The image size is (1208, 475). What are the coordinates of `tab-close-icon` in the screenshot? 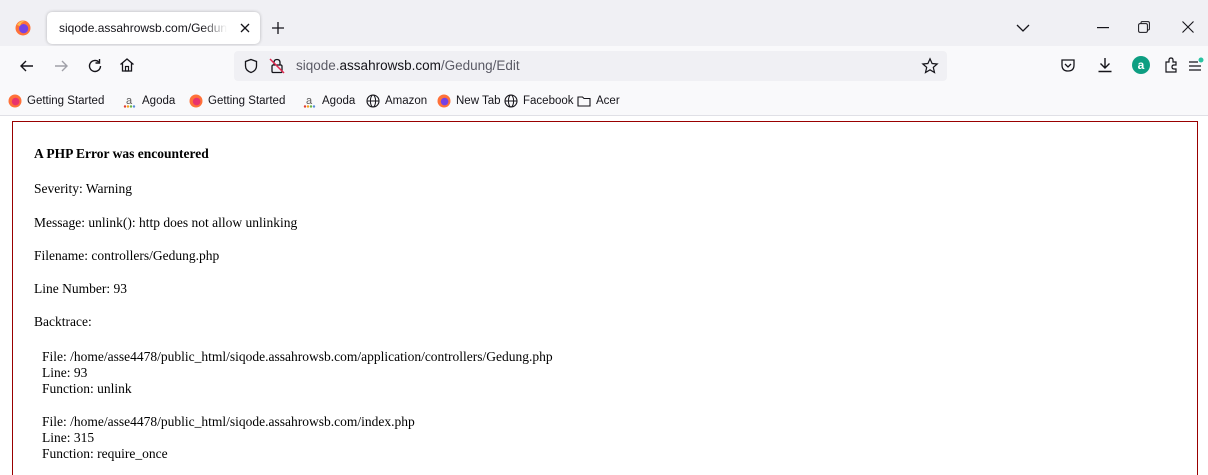 It's located at (245, 28).